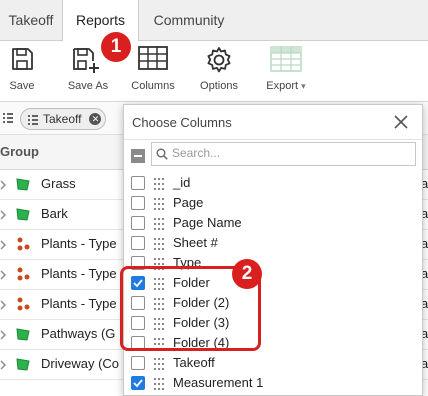 The height and width of the screenshot is (396, 428). What do you see at coordinates (286, 61) in the screenshot?
I see `spreadsheet-icon` at bounding box center [286, 61].